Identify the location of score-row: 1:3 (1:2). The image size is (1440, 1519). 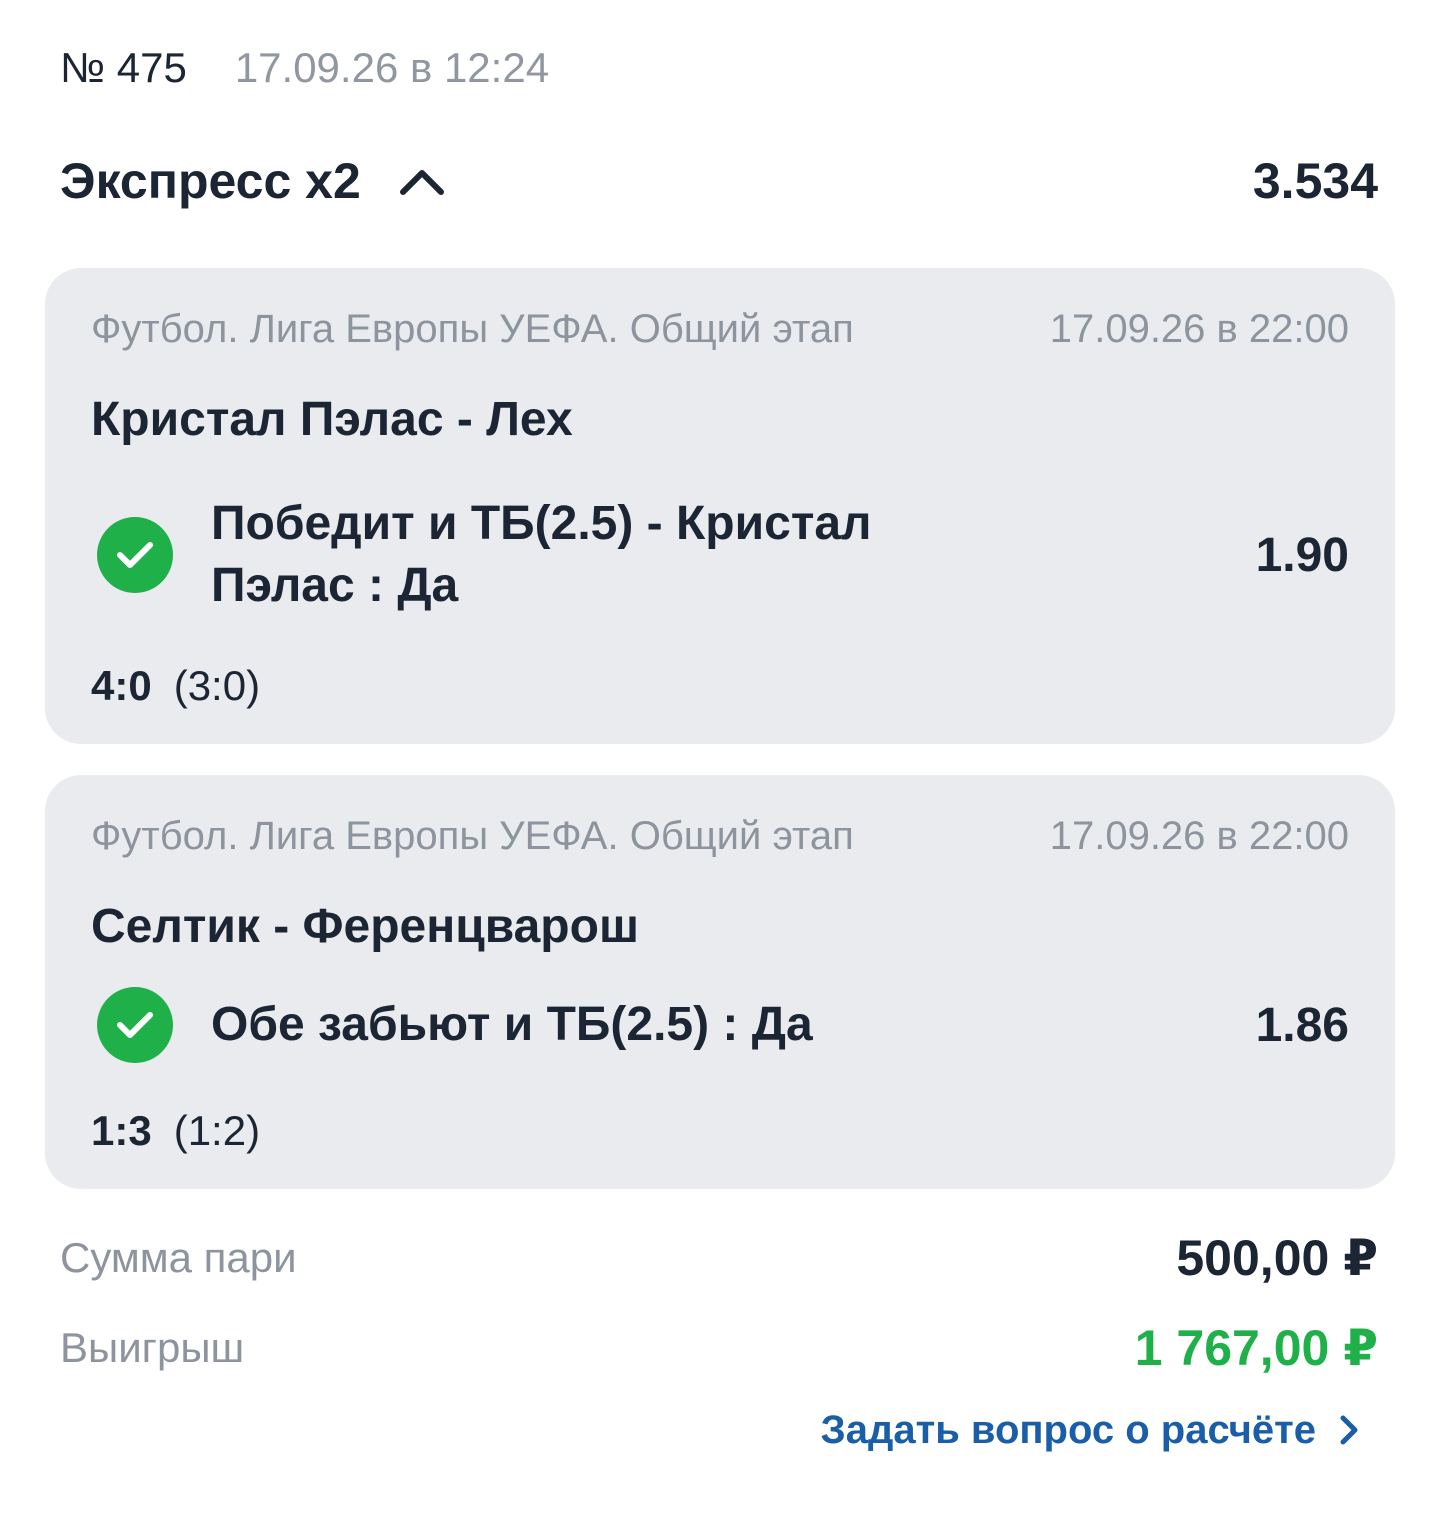
(175, 1131).